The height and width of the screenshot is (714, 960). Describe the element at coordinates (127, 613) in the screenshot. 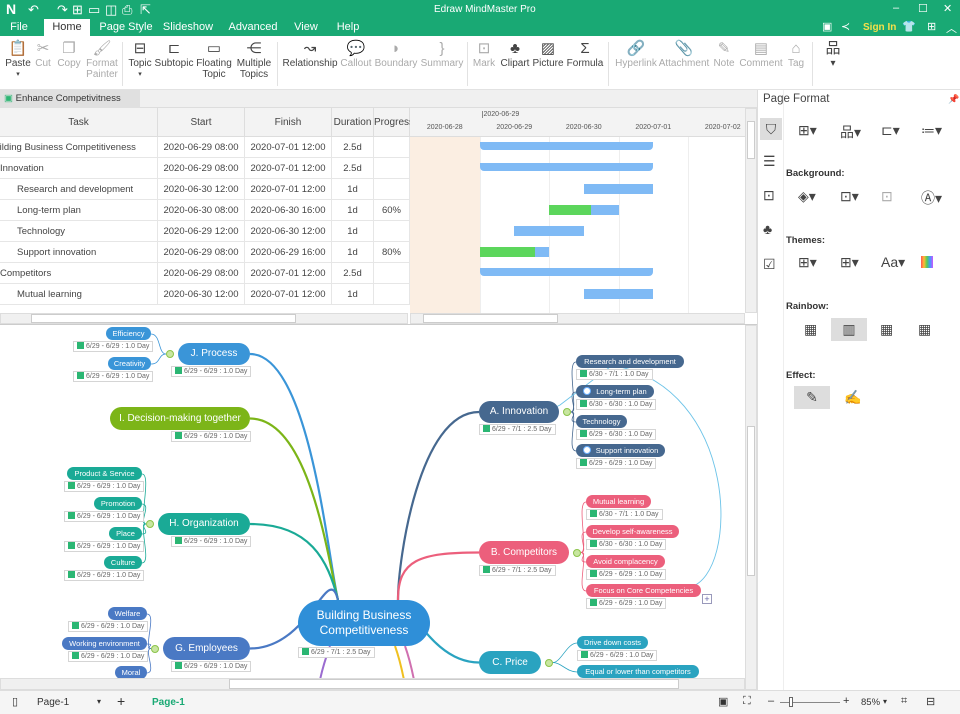

I see `subtopic: Welfare` at that location.